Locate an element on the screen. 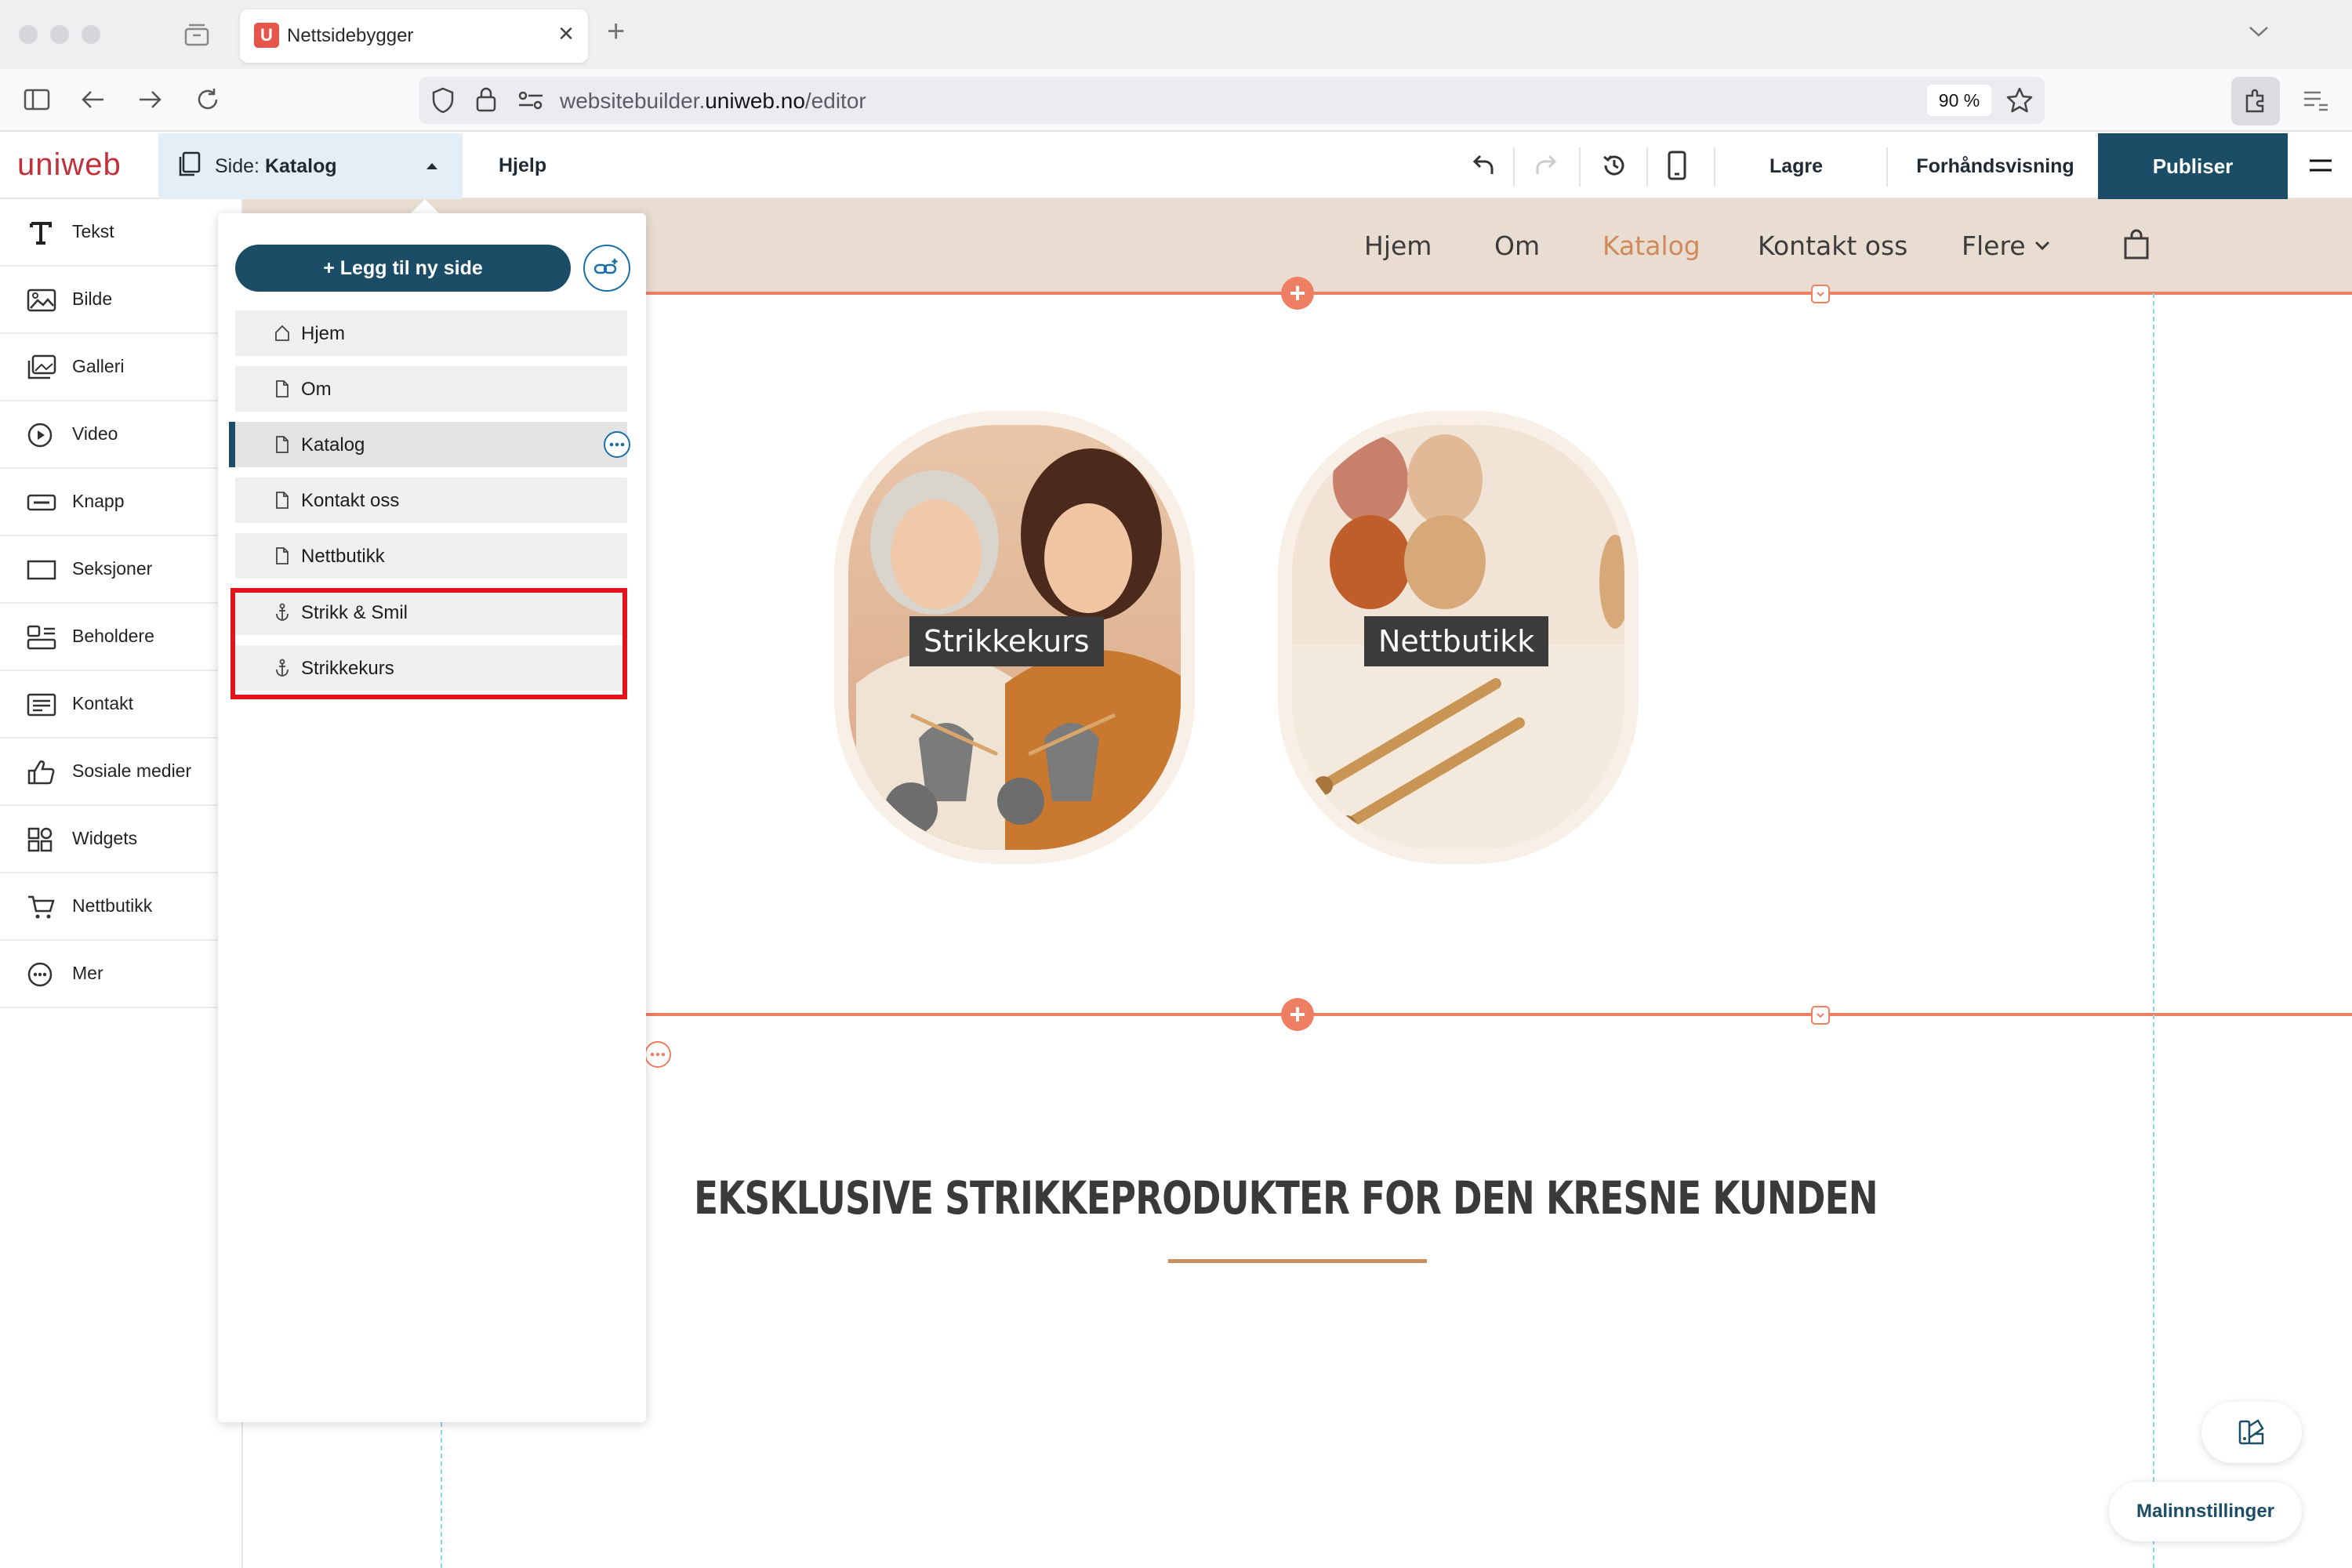  category-card-nettbutikk: Nettbutikk is located at coordinates (1458, 637).